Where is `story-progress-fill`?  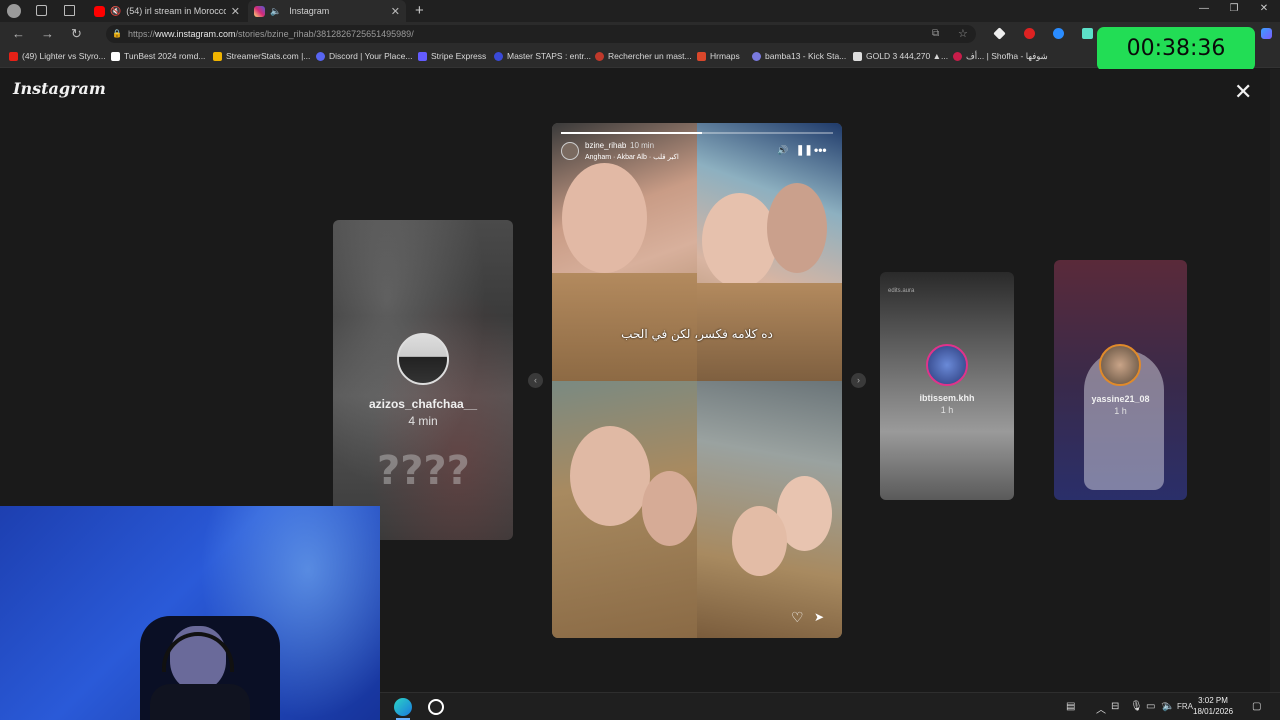
story-progress-fill is located at coordinates (632, 133).